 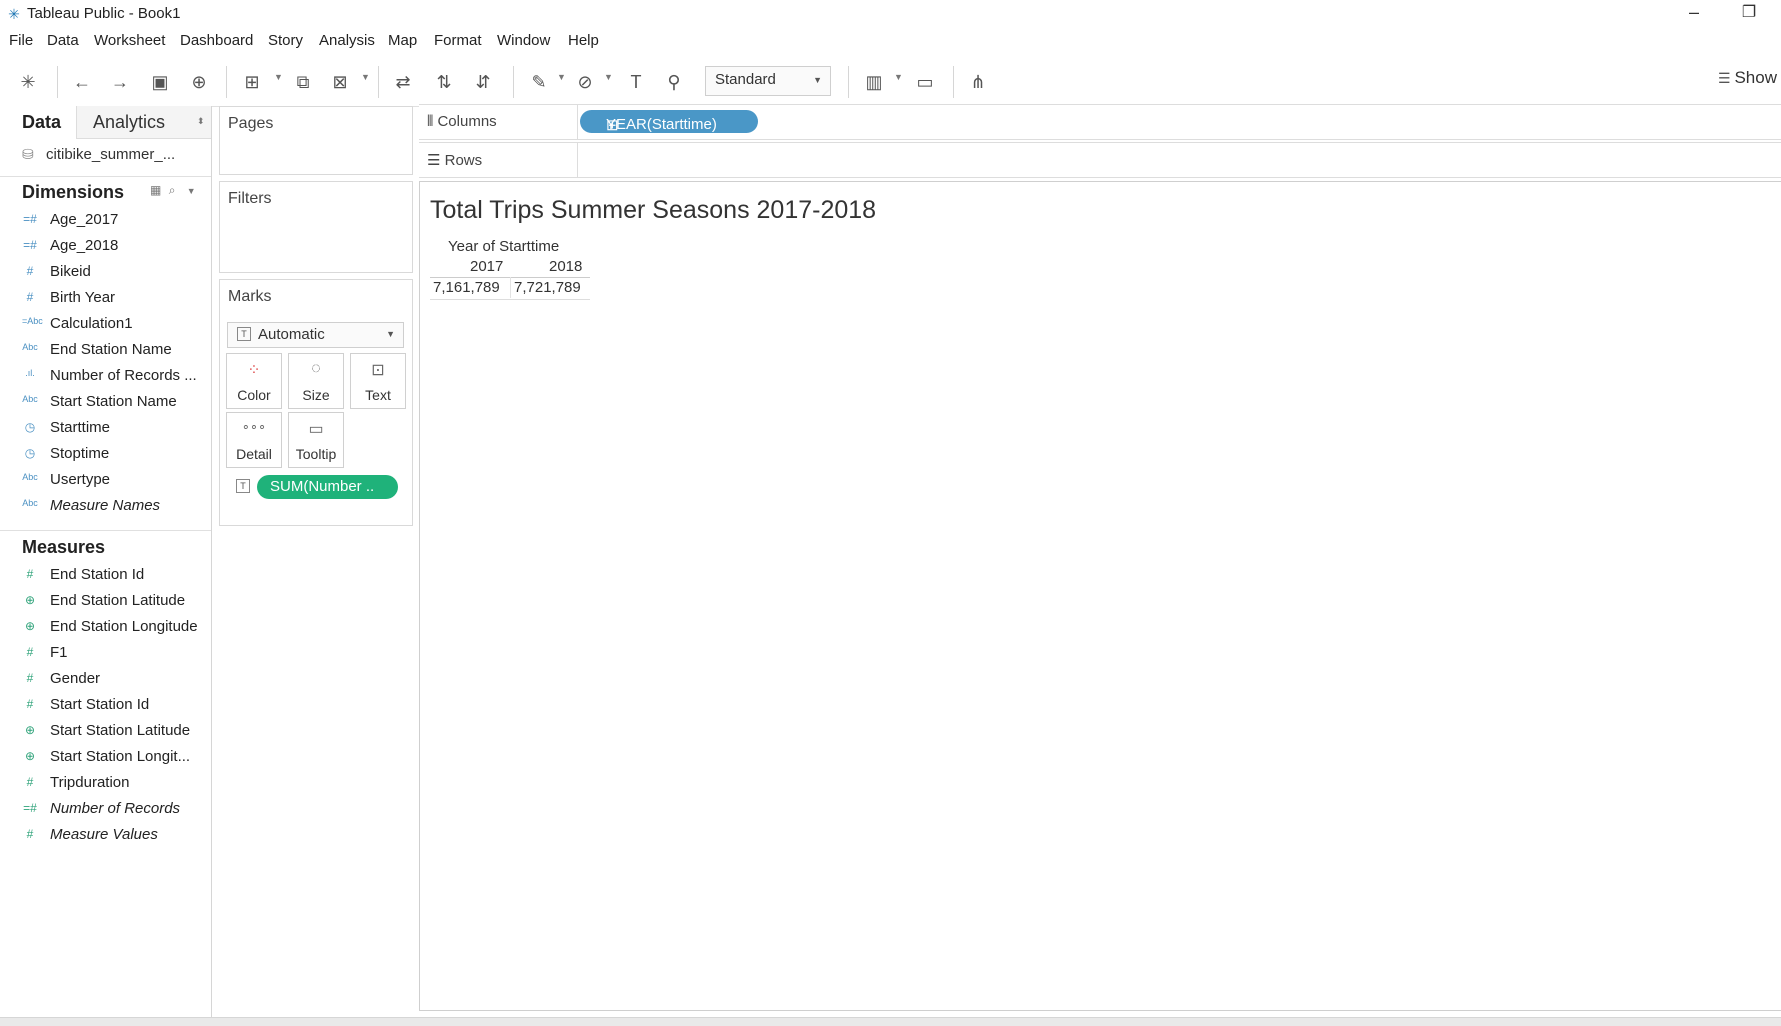 I want to click on menu-format: Format, so click(x=458, y=40).